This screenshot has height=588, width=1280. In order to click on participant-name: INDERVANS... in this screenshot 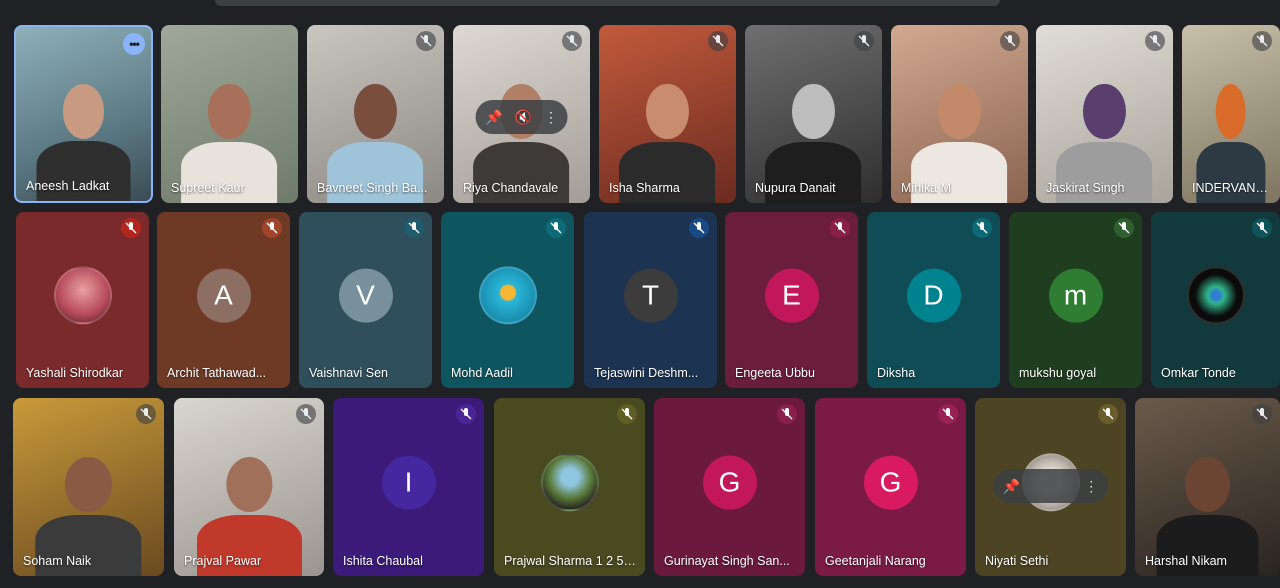, I will do `click(1232, 188)`.